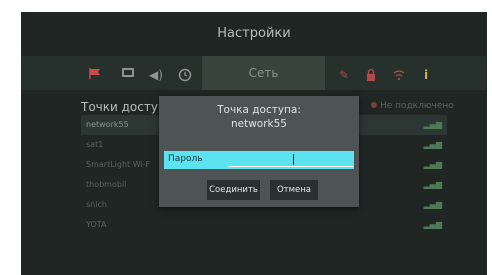  I want to click on text-caret, so click(293, 159).